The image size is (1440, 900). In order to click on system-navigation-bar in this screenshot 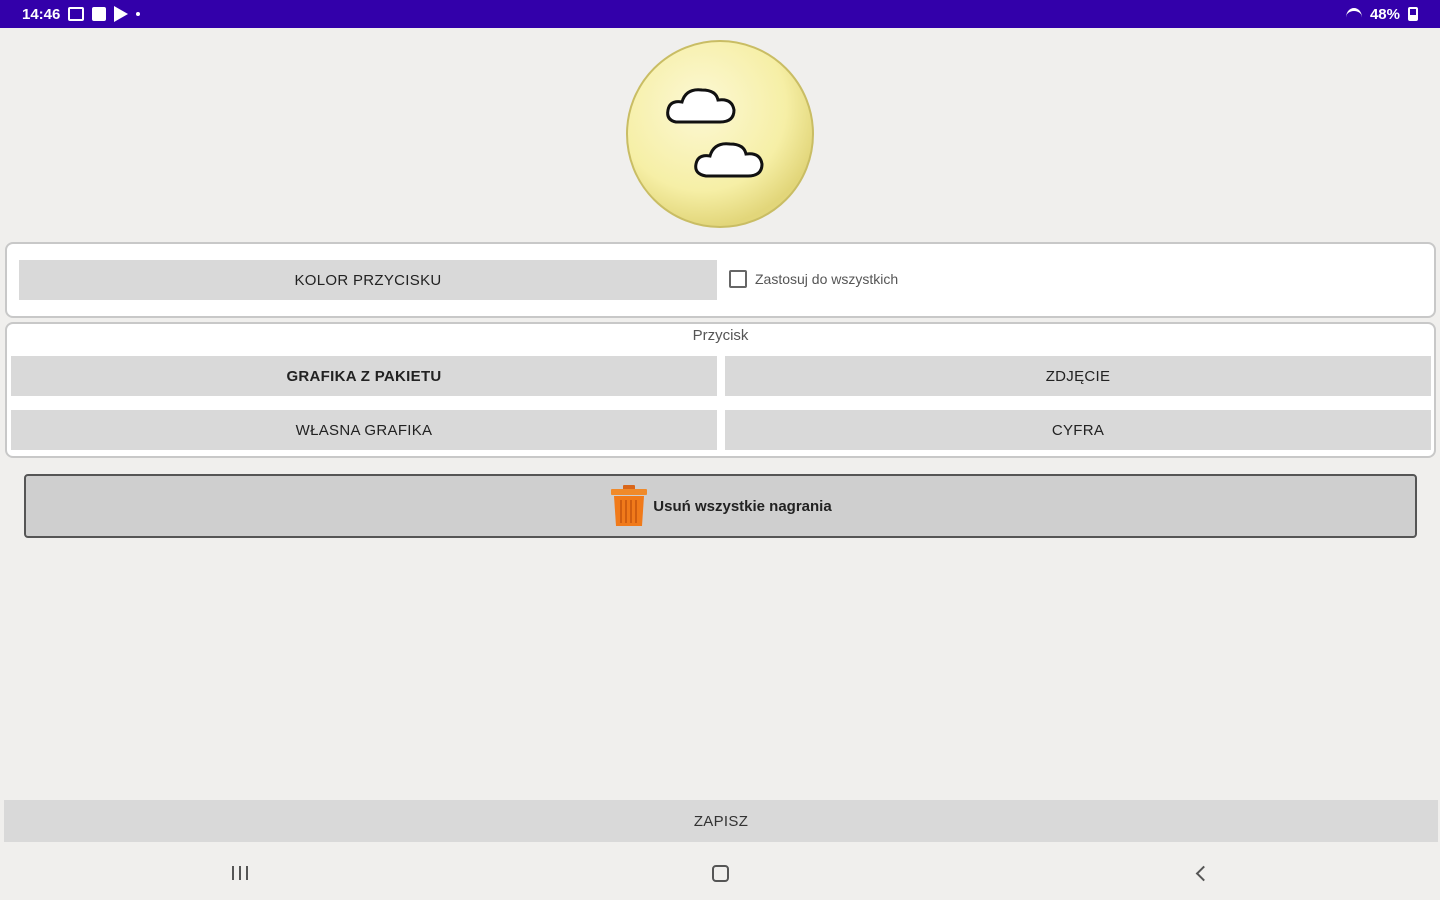, I will do `click(720, 873)`.